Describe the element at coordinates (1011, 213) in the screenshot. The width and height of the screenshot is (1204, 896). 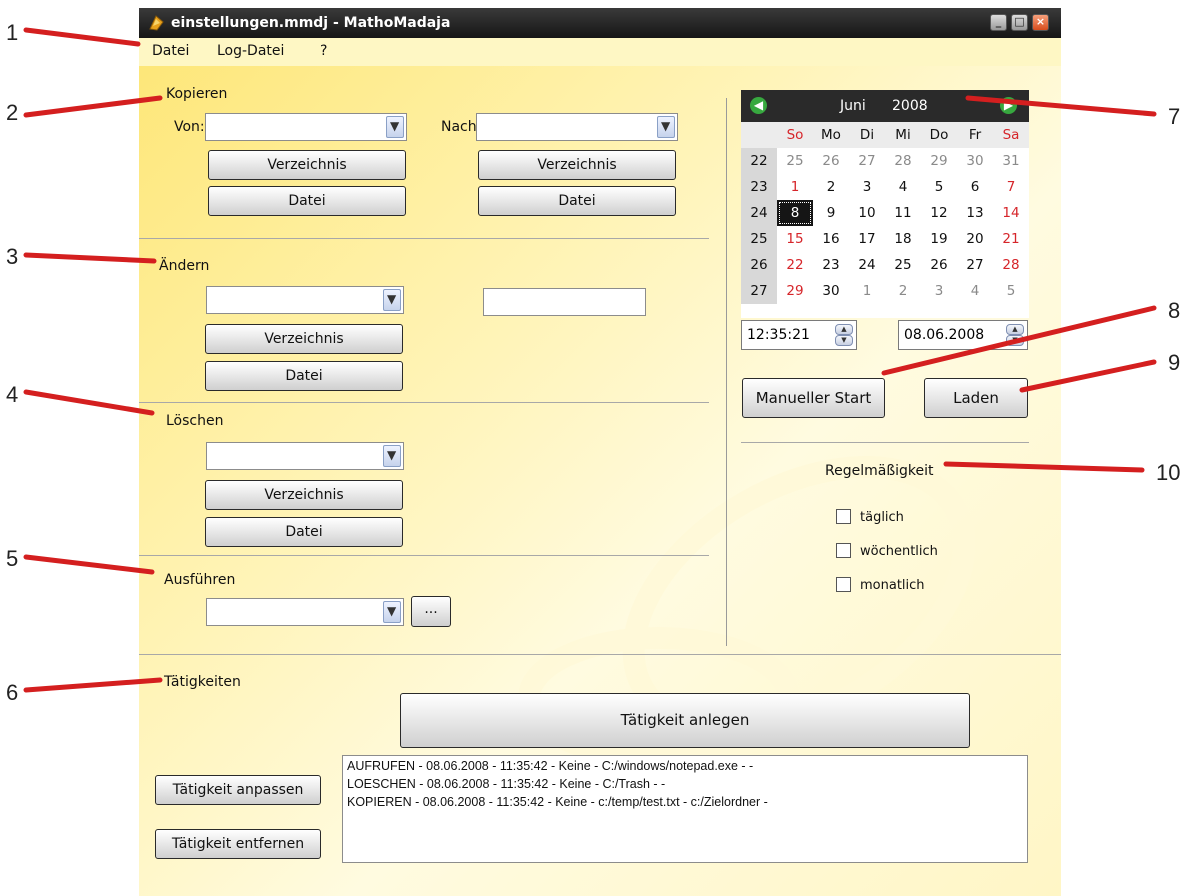
I see `calendar-day: 14` at that location.